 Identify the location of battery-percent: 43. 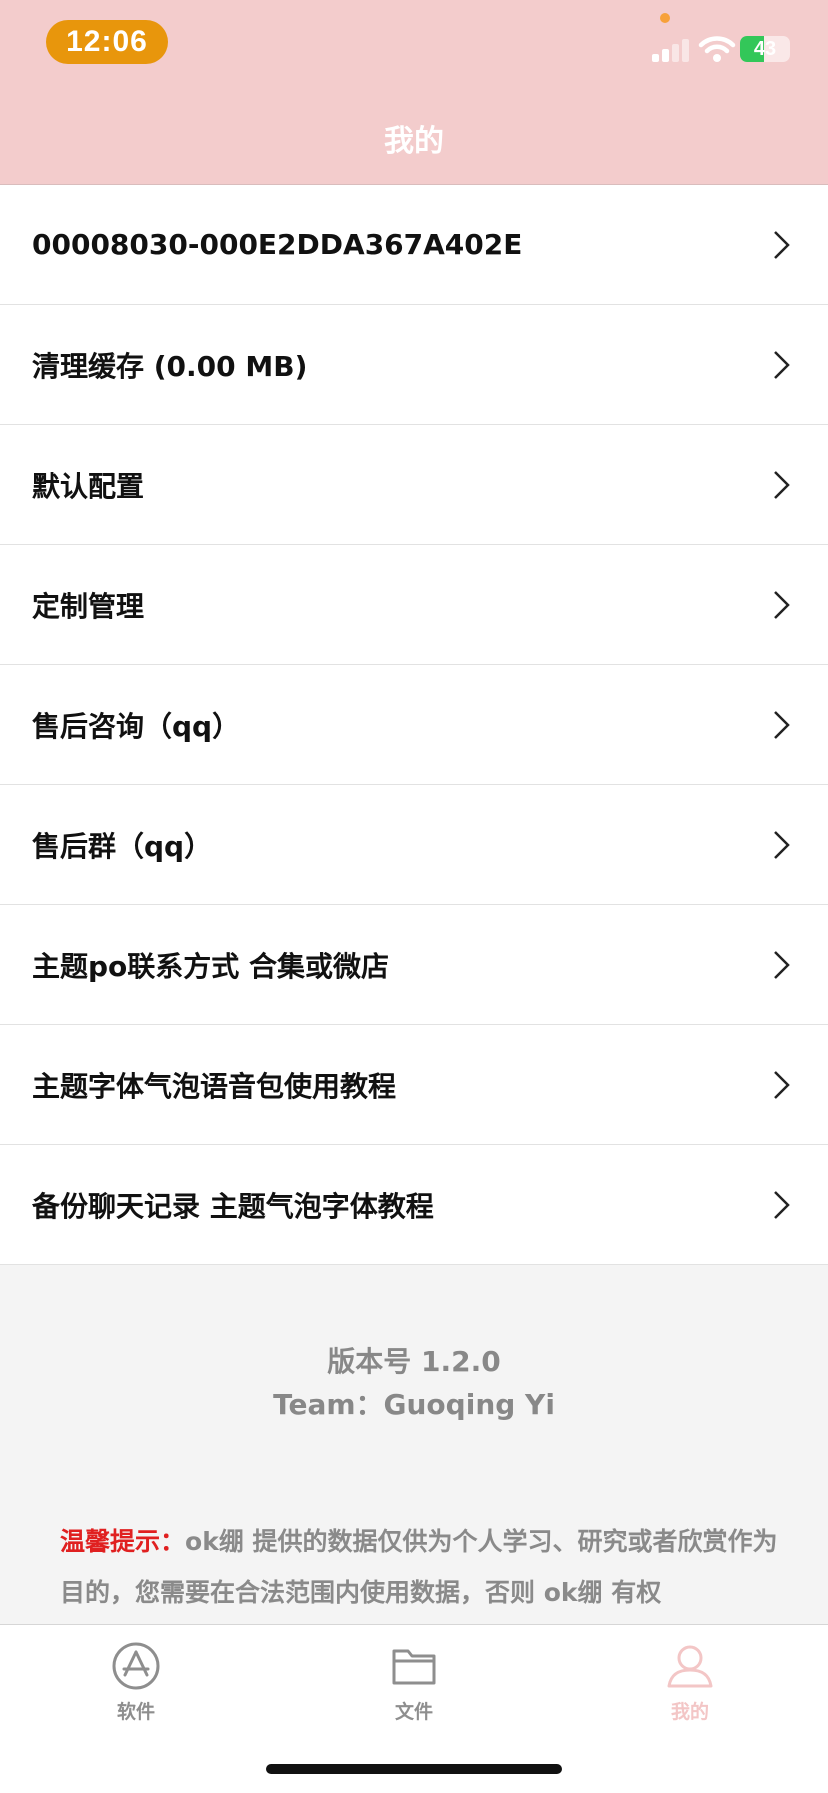
(765, 48).